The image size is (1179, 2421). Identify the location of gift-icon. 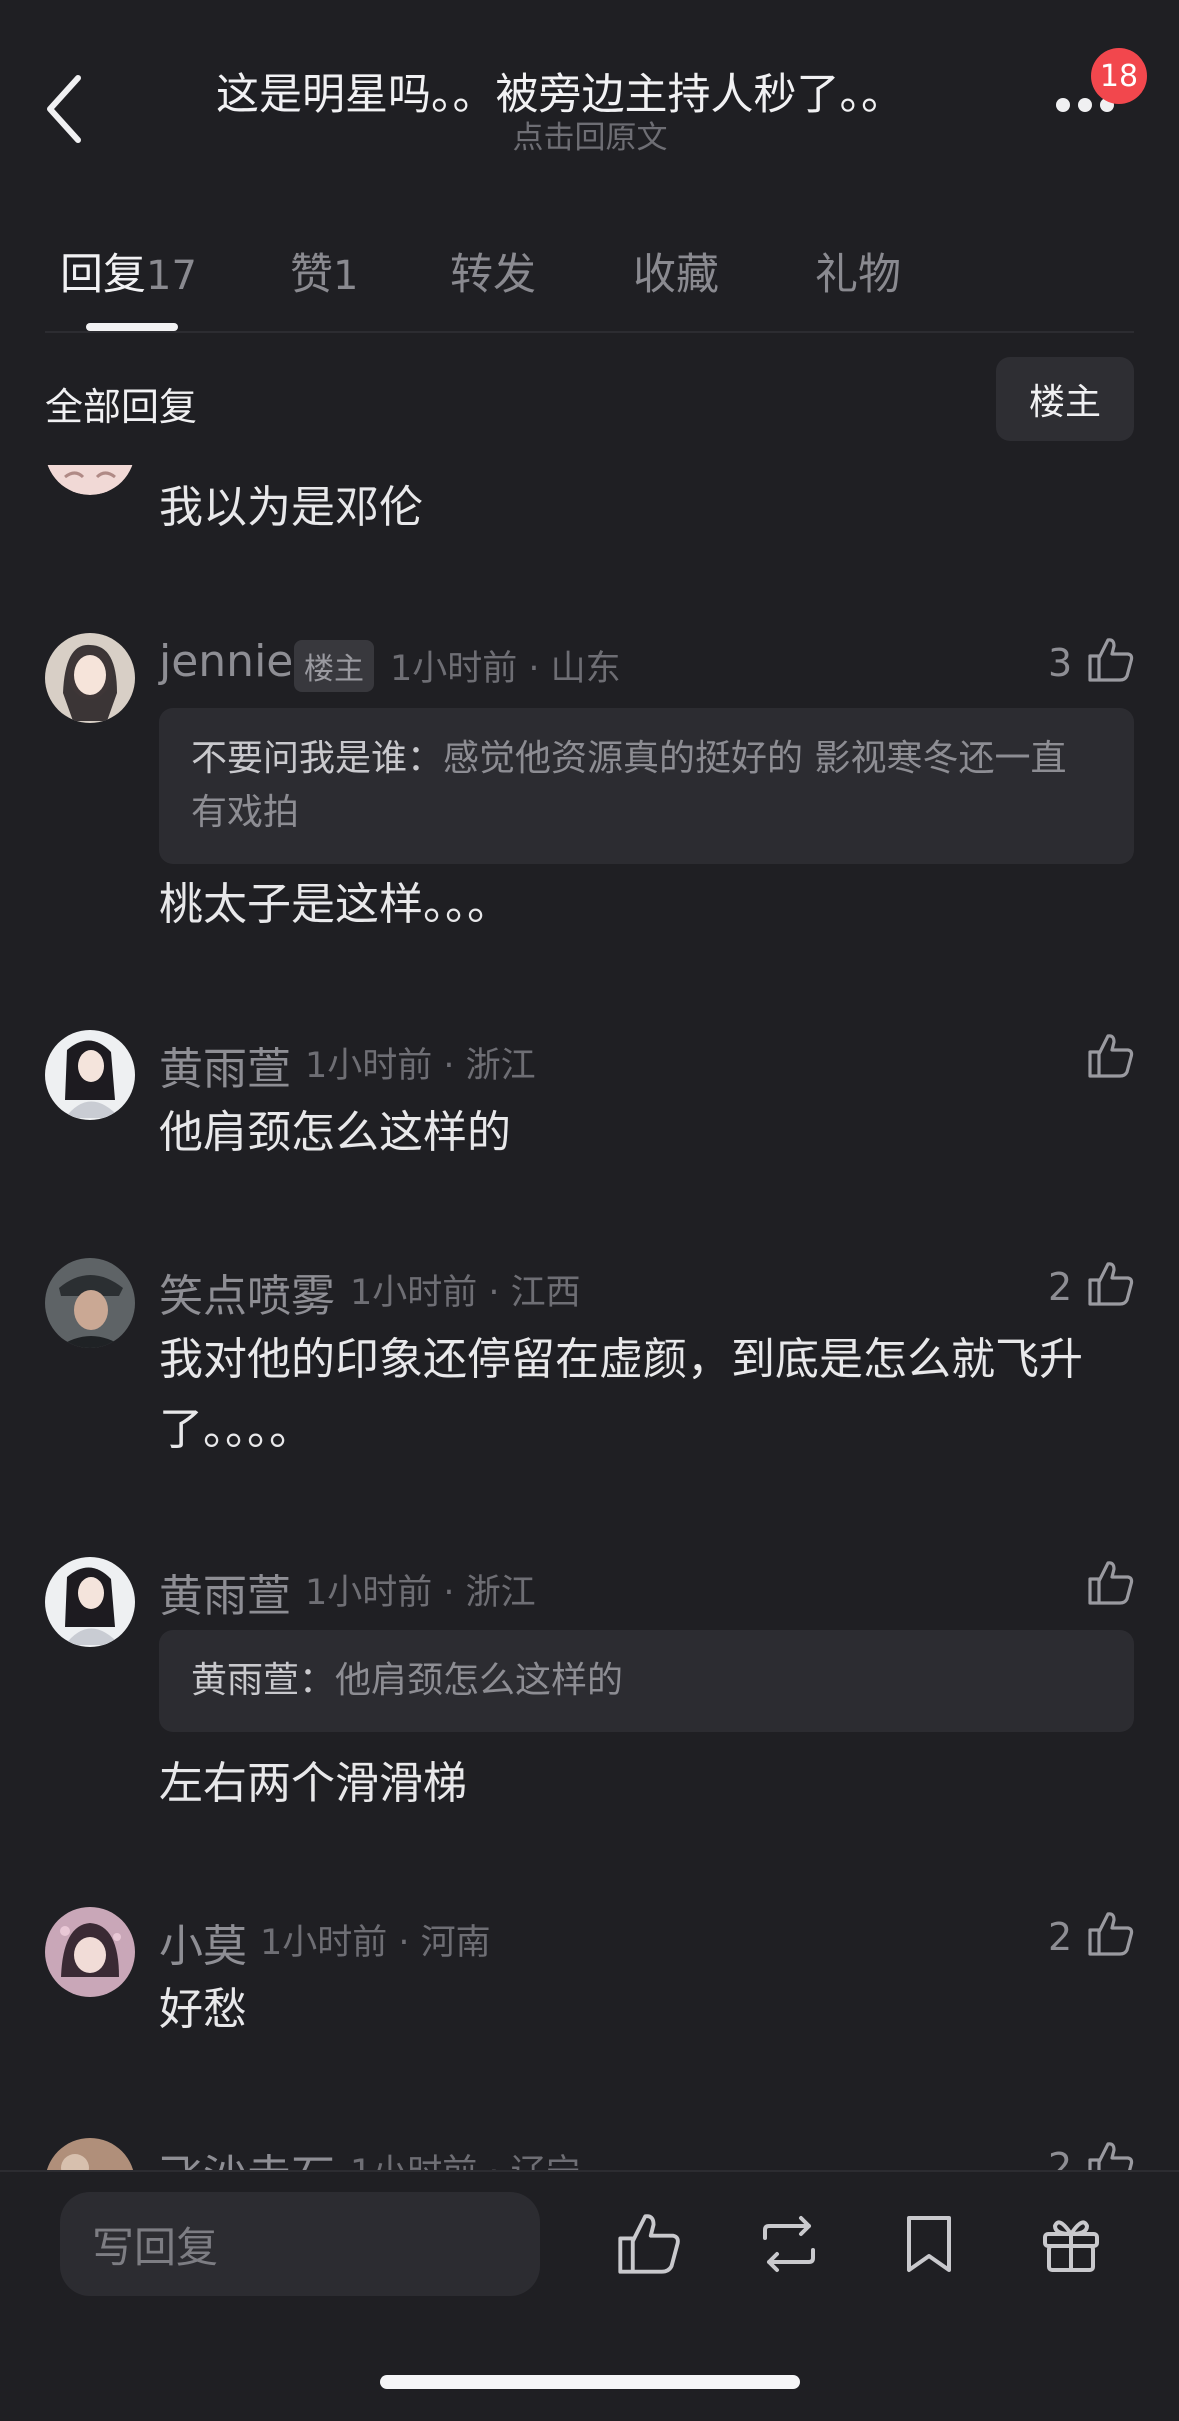
(1071, 2246).